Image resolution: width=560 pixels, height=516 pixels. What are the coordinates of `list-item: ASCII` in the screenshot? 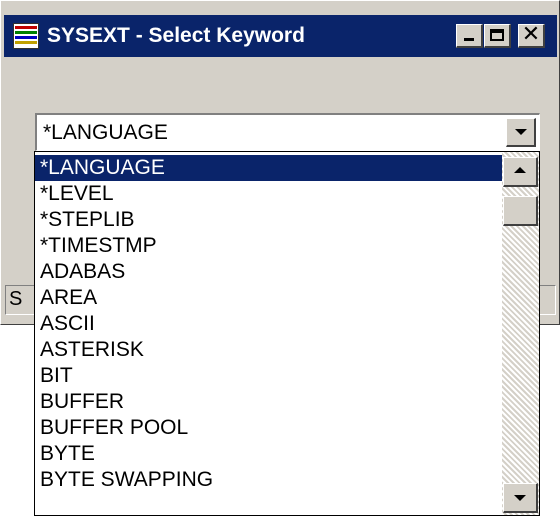 It's located at (268, 324).